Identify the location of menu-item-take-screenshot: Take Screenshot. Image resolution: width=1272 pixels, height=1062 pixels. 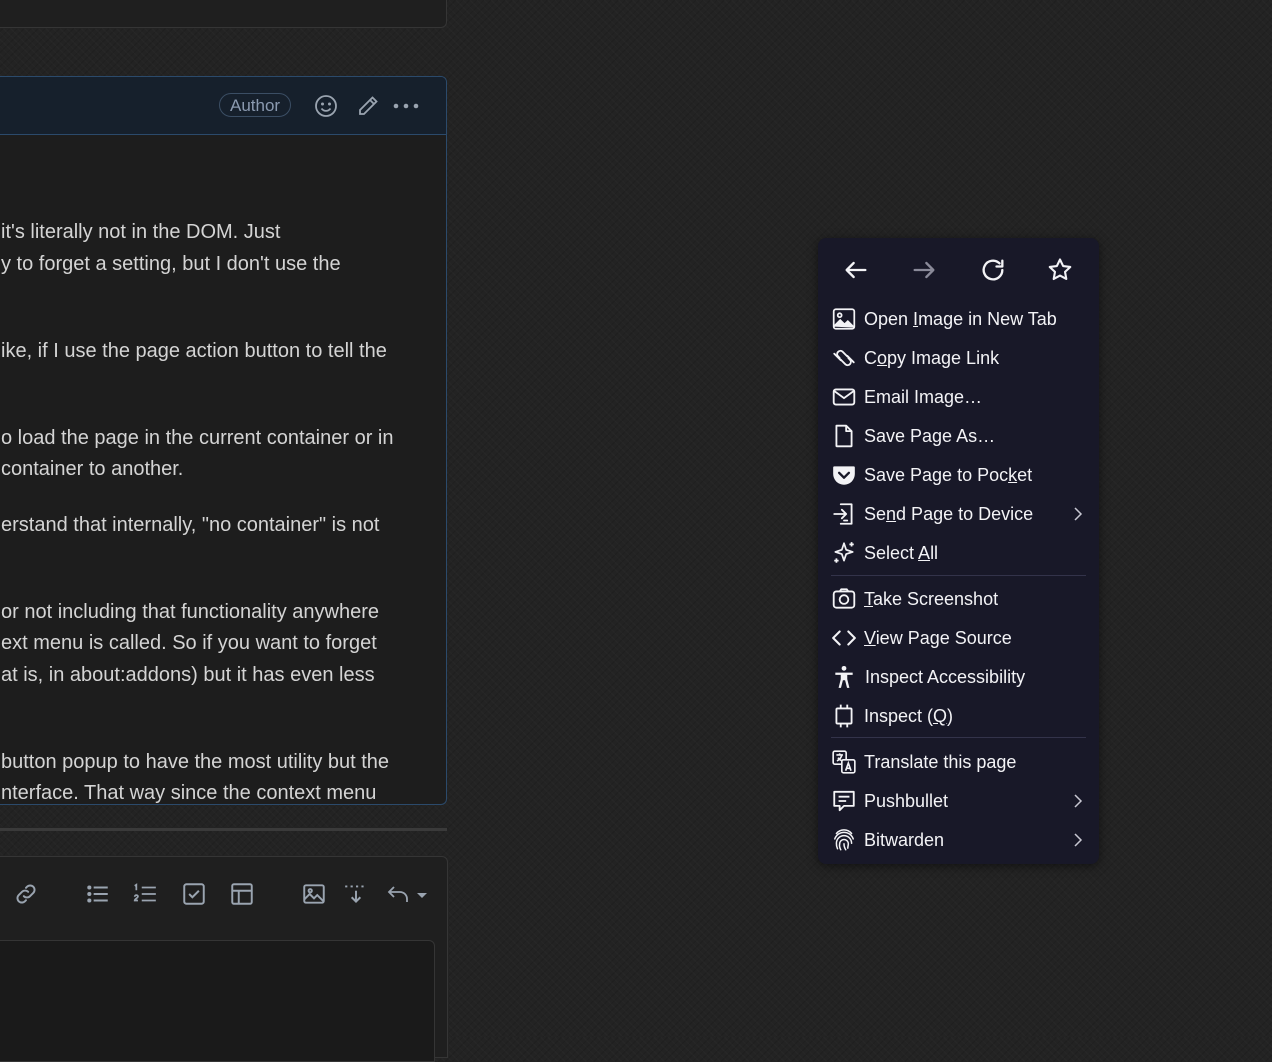
(958, 598).